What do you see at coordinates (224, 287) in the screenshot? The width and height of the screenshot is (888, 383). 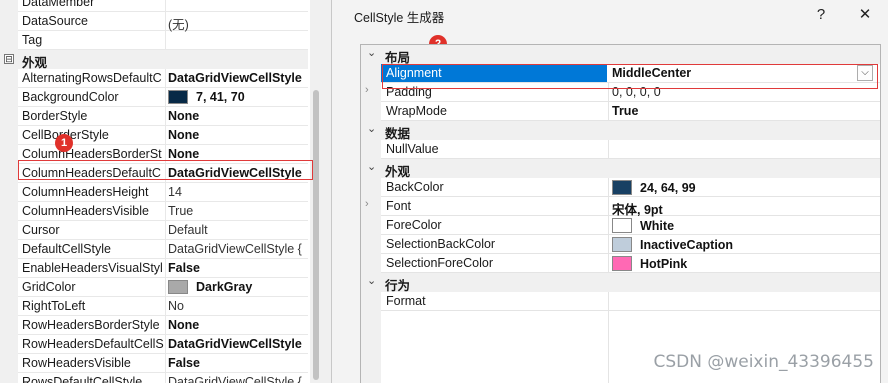 I see `property-value-text: DarkGray` at bounding box center [224, 287].